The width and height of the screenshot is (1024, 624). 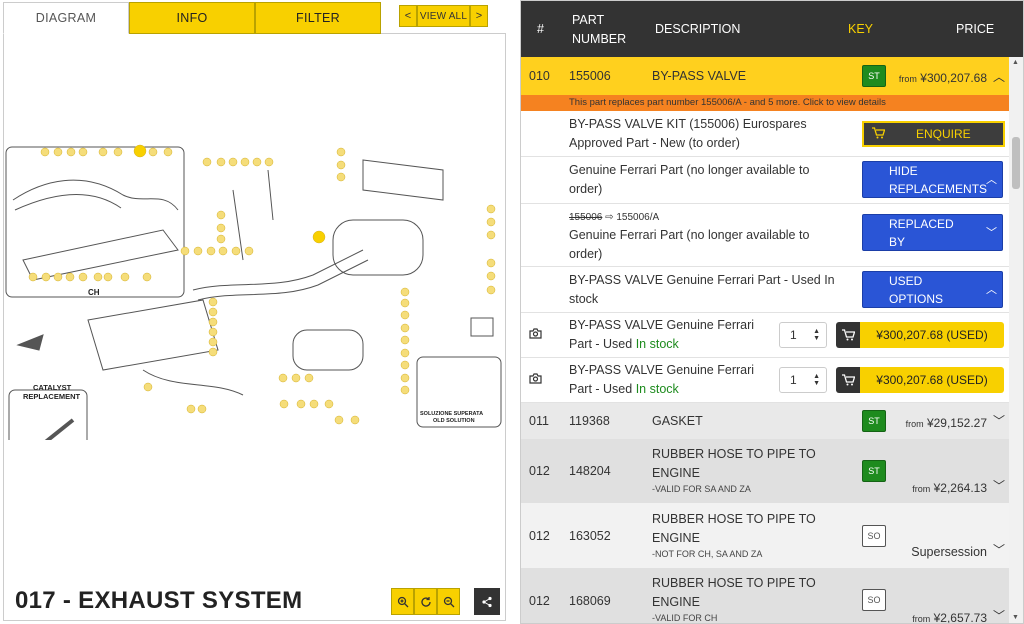 I want to click on scrollbar: ▲ ▼, so click(x=1016, y=340).